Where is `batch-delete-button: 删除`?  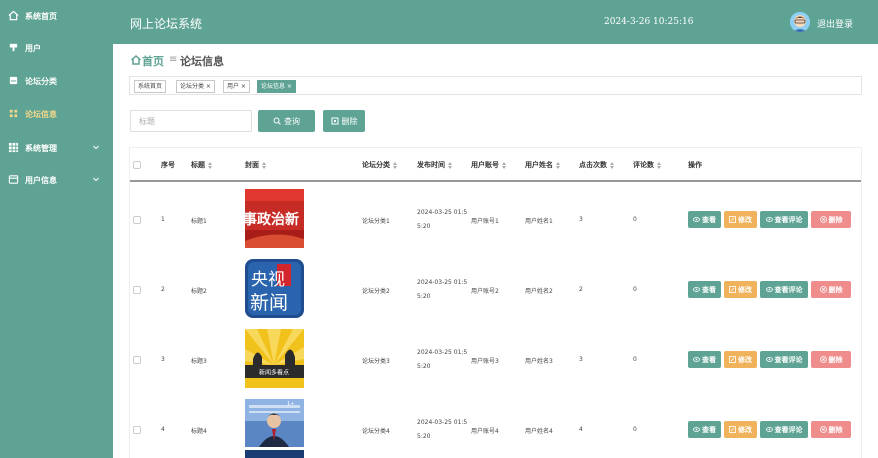
batch-delete-button: 删除 is located at coordinates (344, 121).